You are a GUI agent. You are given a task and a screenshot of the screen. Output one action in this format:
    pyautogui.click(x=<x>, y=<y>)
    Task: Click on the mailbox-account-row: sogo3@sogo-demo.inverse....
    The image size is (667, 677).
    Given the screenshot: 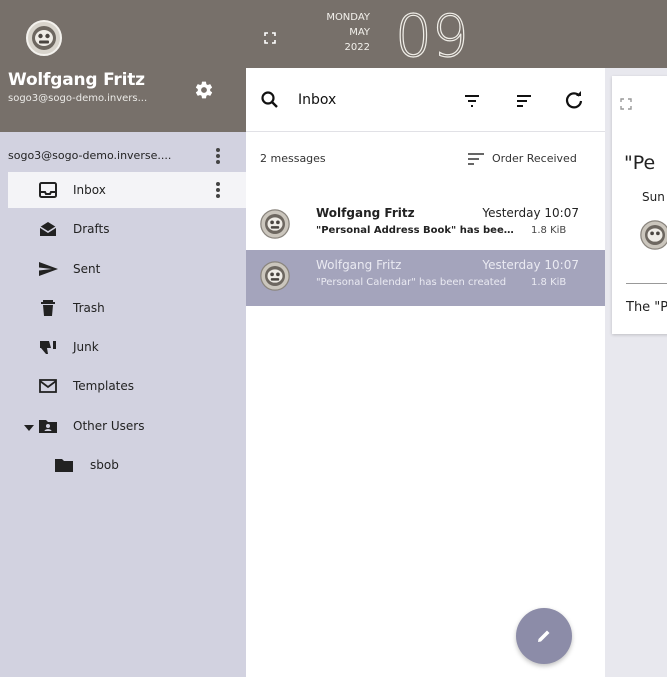 What is the action you would take?
    pyautogui.click(x=123, y=156)
    